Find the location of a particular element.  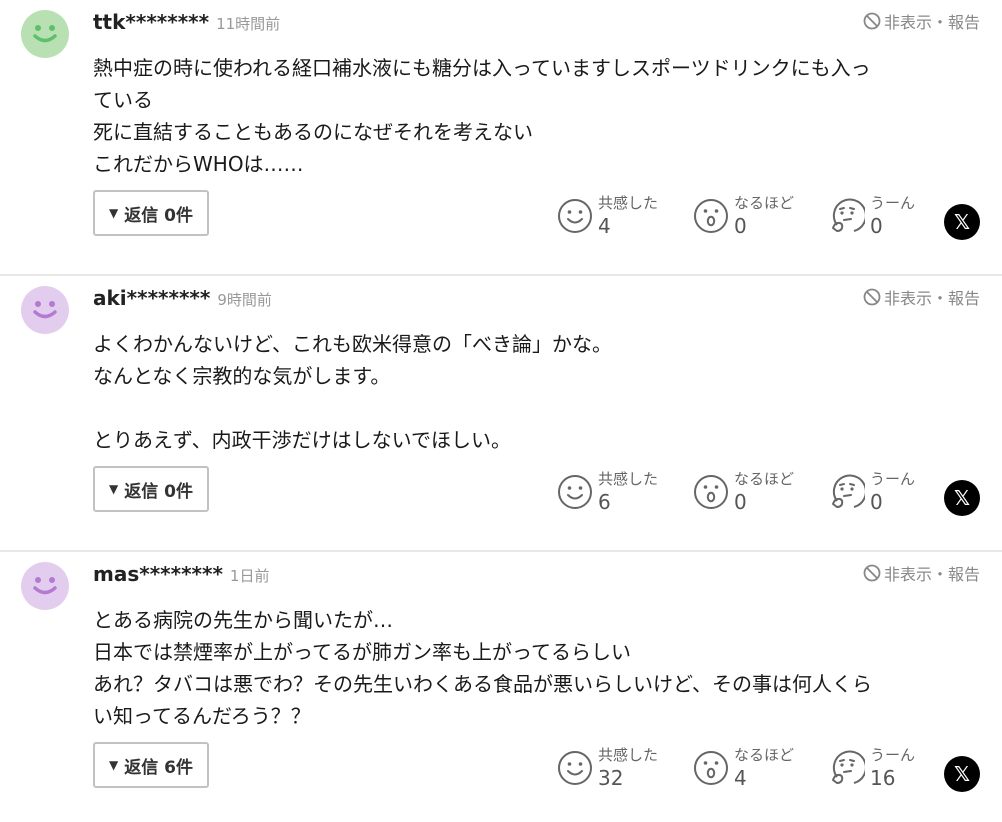

reaction-empathy-button: 共感した 6 is located at coordinates (607, 492).